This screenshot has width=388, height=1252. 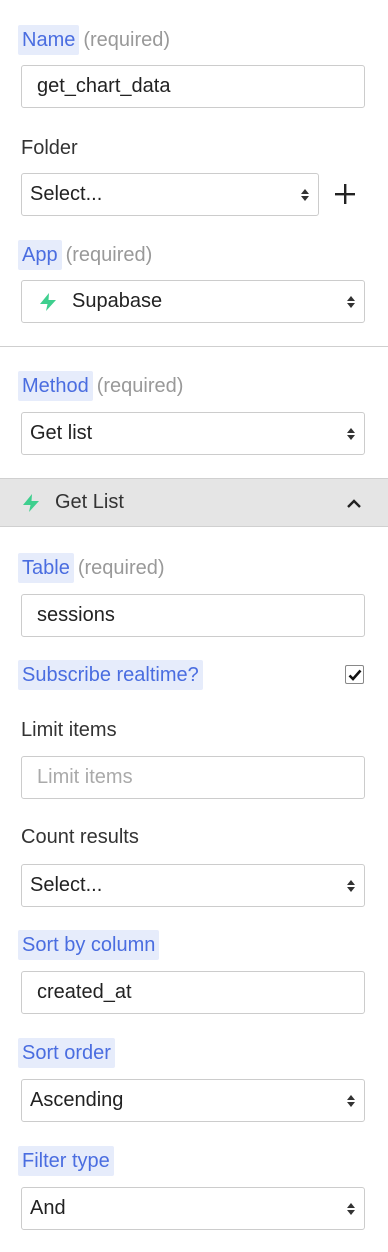 What do you see at coordinates (121, 568) in the screenshot?
I see `table-required-hint: (required)` at bounding box center [121, 568].